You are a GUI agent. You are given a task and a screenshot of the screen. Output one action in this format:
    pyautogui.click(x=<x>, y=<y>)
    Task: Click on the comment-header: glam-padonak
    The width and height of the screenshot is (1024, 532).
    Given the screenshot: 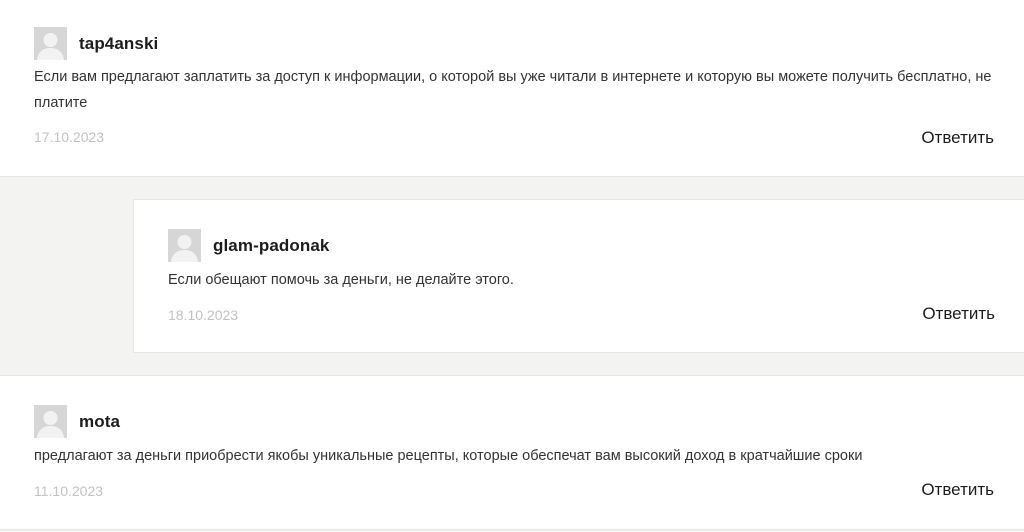 What is the action you would take?
    pyautogui.click(x=248, y=245)
    